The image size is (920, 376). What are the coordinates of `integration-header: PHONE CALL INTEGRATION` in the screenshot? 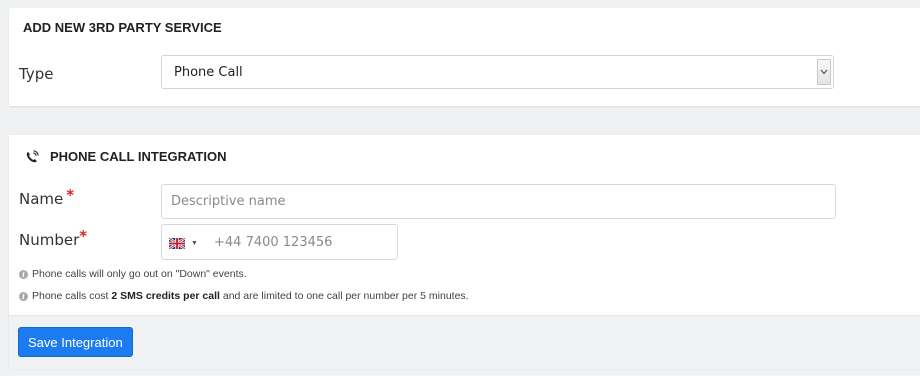 It's located at (125, 156).